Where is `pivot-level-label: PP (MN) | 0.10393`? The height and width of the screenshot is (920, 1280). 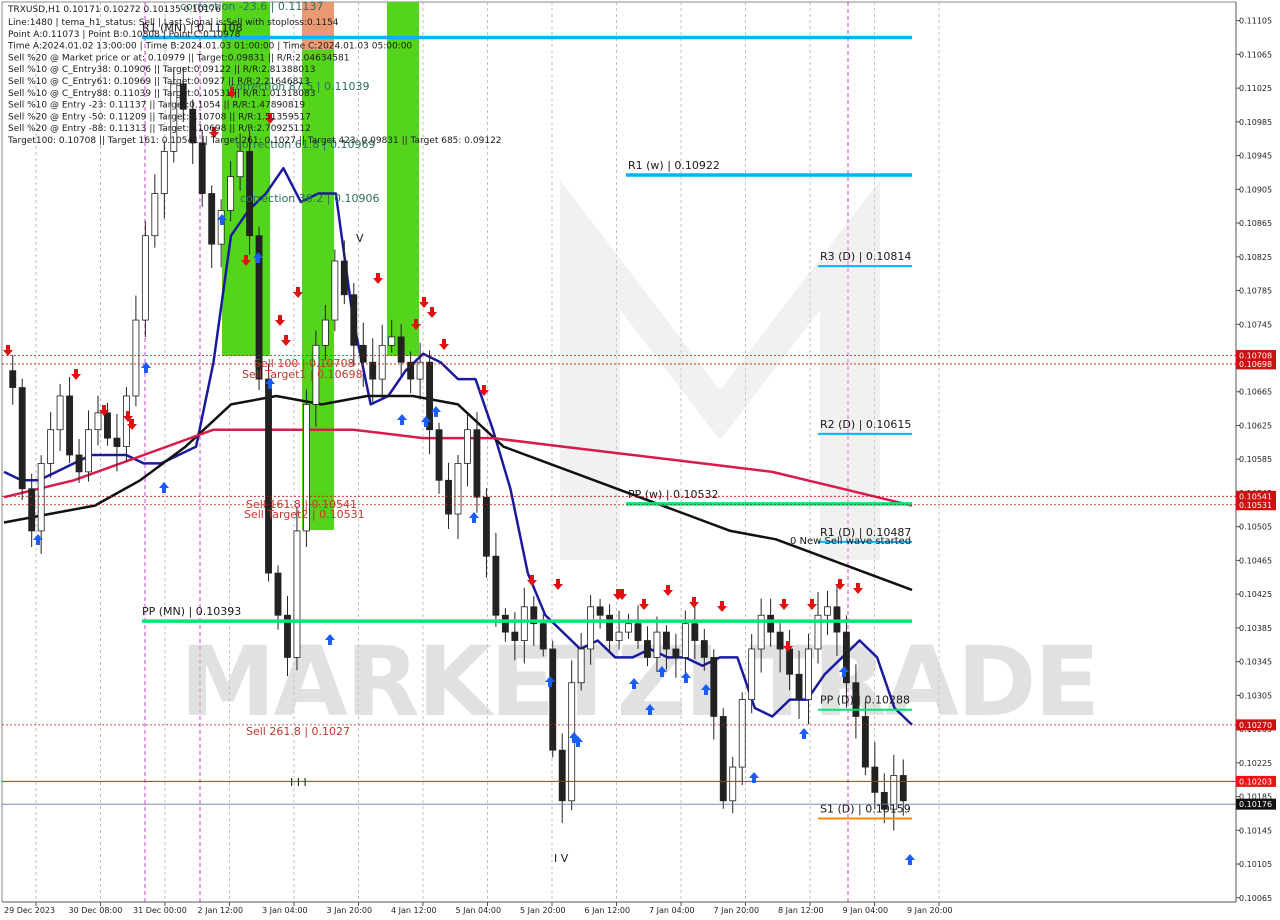 pivot-level-label: PP (MN) | 0.10393 is located at coordinates (191, 611).